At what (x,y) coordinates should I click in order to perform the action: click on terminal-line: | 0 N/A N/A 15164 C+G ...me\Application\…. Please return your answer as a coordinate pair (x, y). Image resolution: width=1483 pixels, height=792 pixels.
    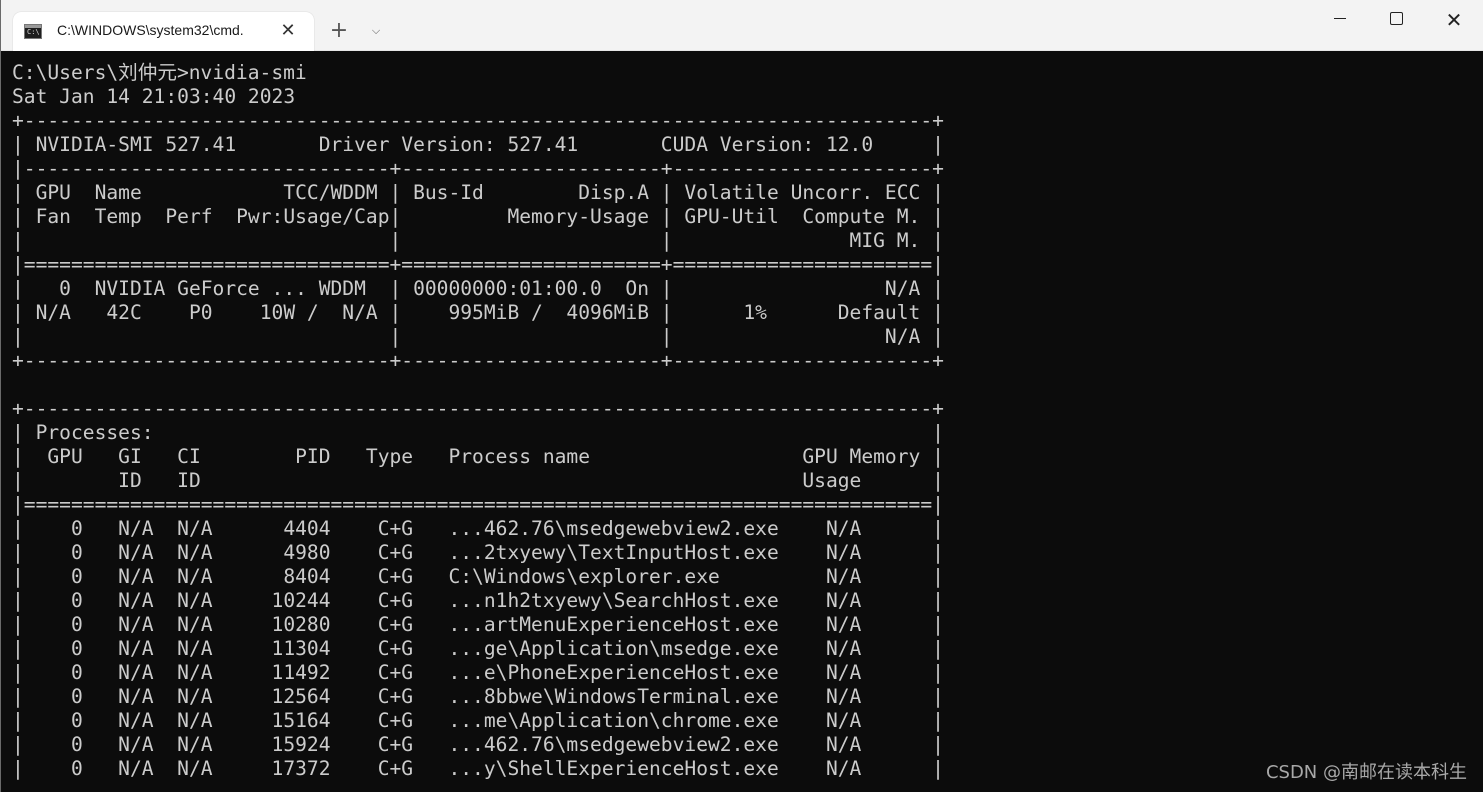
    Looking at the image, I should click on (478, 720).